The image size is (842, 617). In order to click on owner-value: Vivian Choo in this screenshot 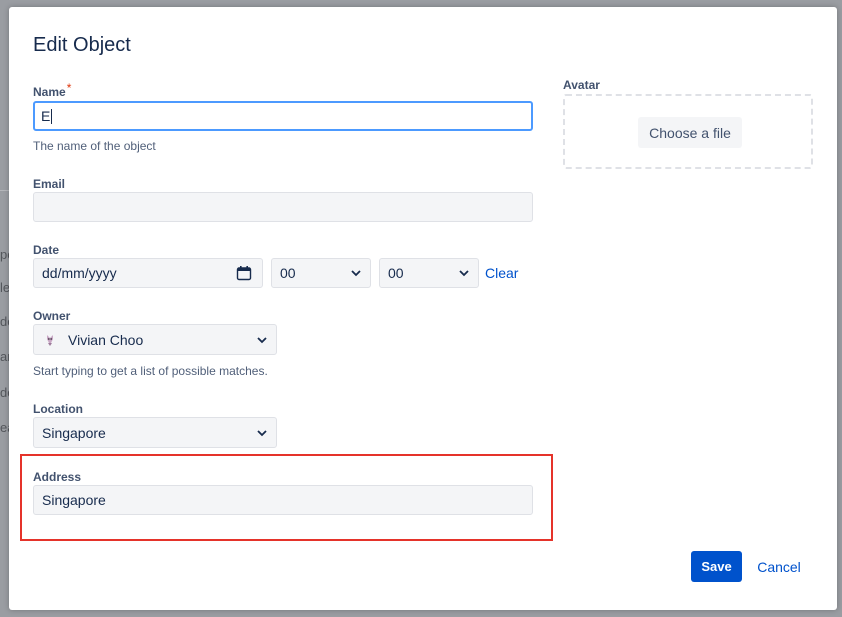, I will do `click(106, 339)`.